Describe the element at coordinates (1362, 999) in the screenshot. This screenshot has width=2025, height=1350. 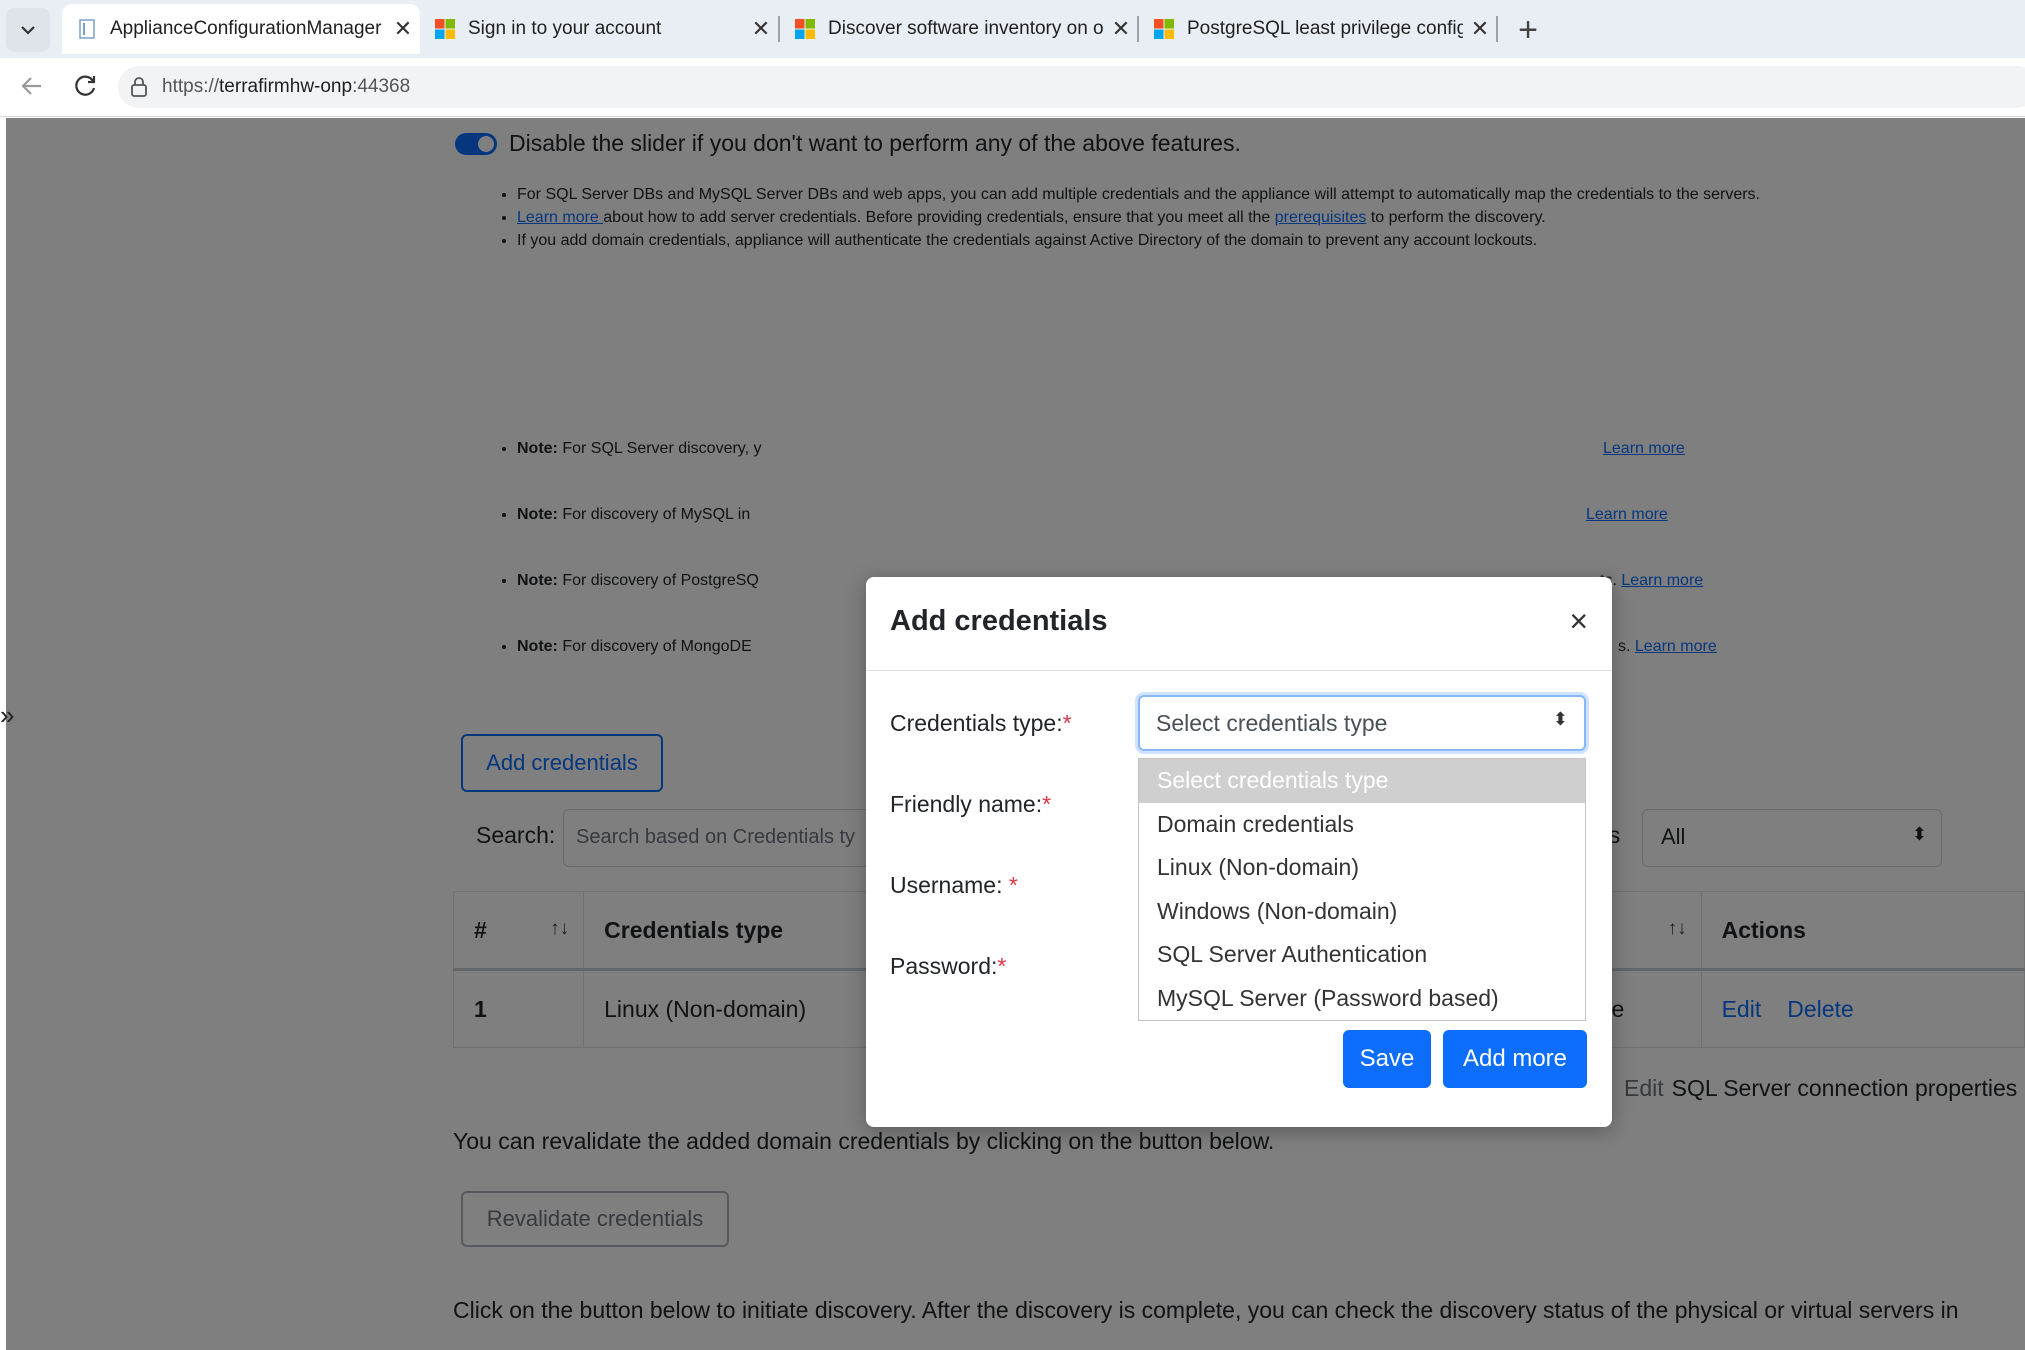
I see `dropdown-option: MySQL Server (Password based)` at that location.